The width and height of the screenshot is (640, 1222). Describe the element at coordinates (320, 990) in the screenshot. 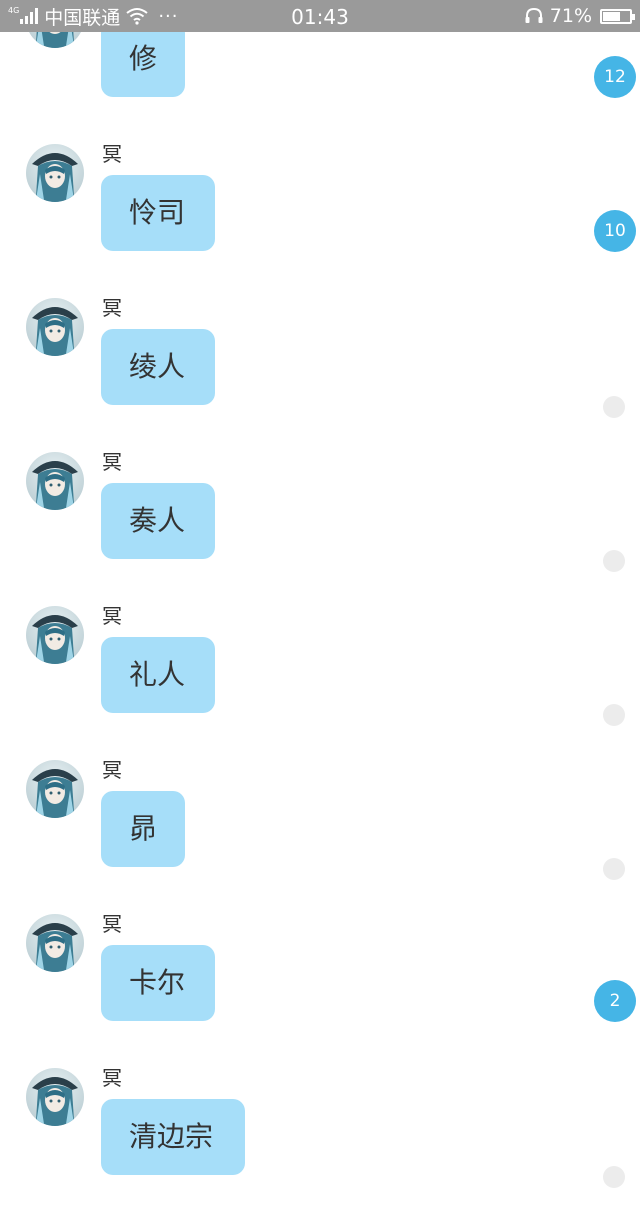

I see `message-row: 冥卡尔 2` at that location.